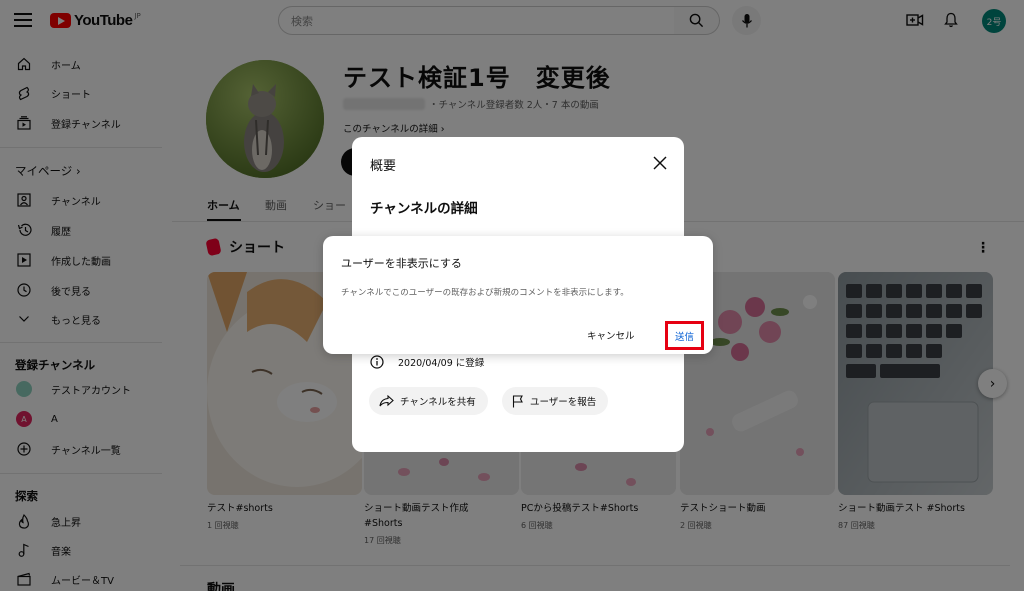 The height and width of the screenshot is (591, 1024). What do you see at coordinates (611, 335) in the screenshot?
I see `cancel-button: キャンセル` at bounding box center [611, 335].